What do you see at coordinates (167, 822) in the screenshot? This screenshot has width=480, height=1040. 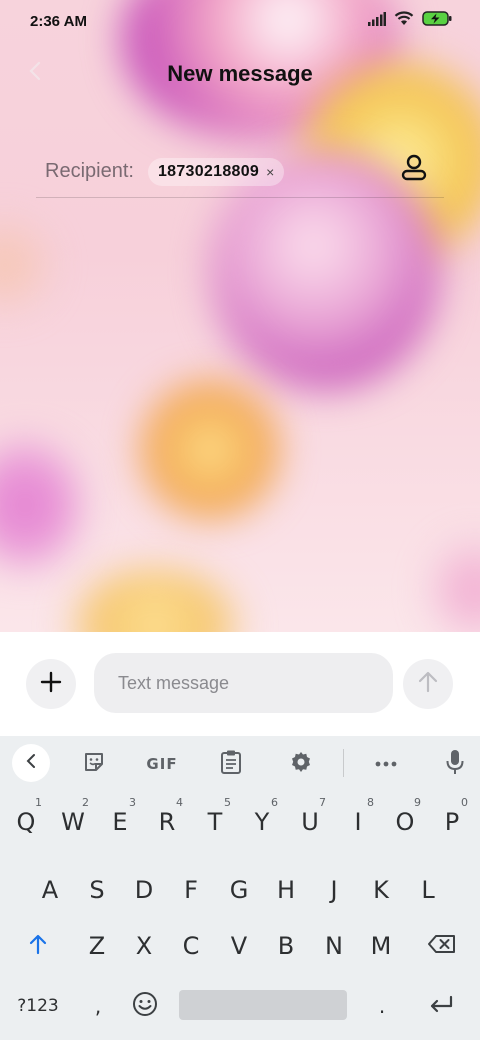 I see `key-r: R4` at bounding box center [167, 822].